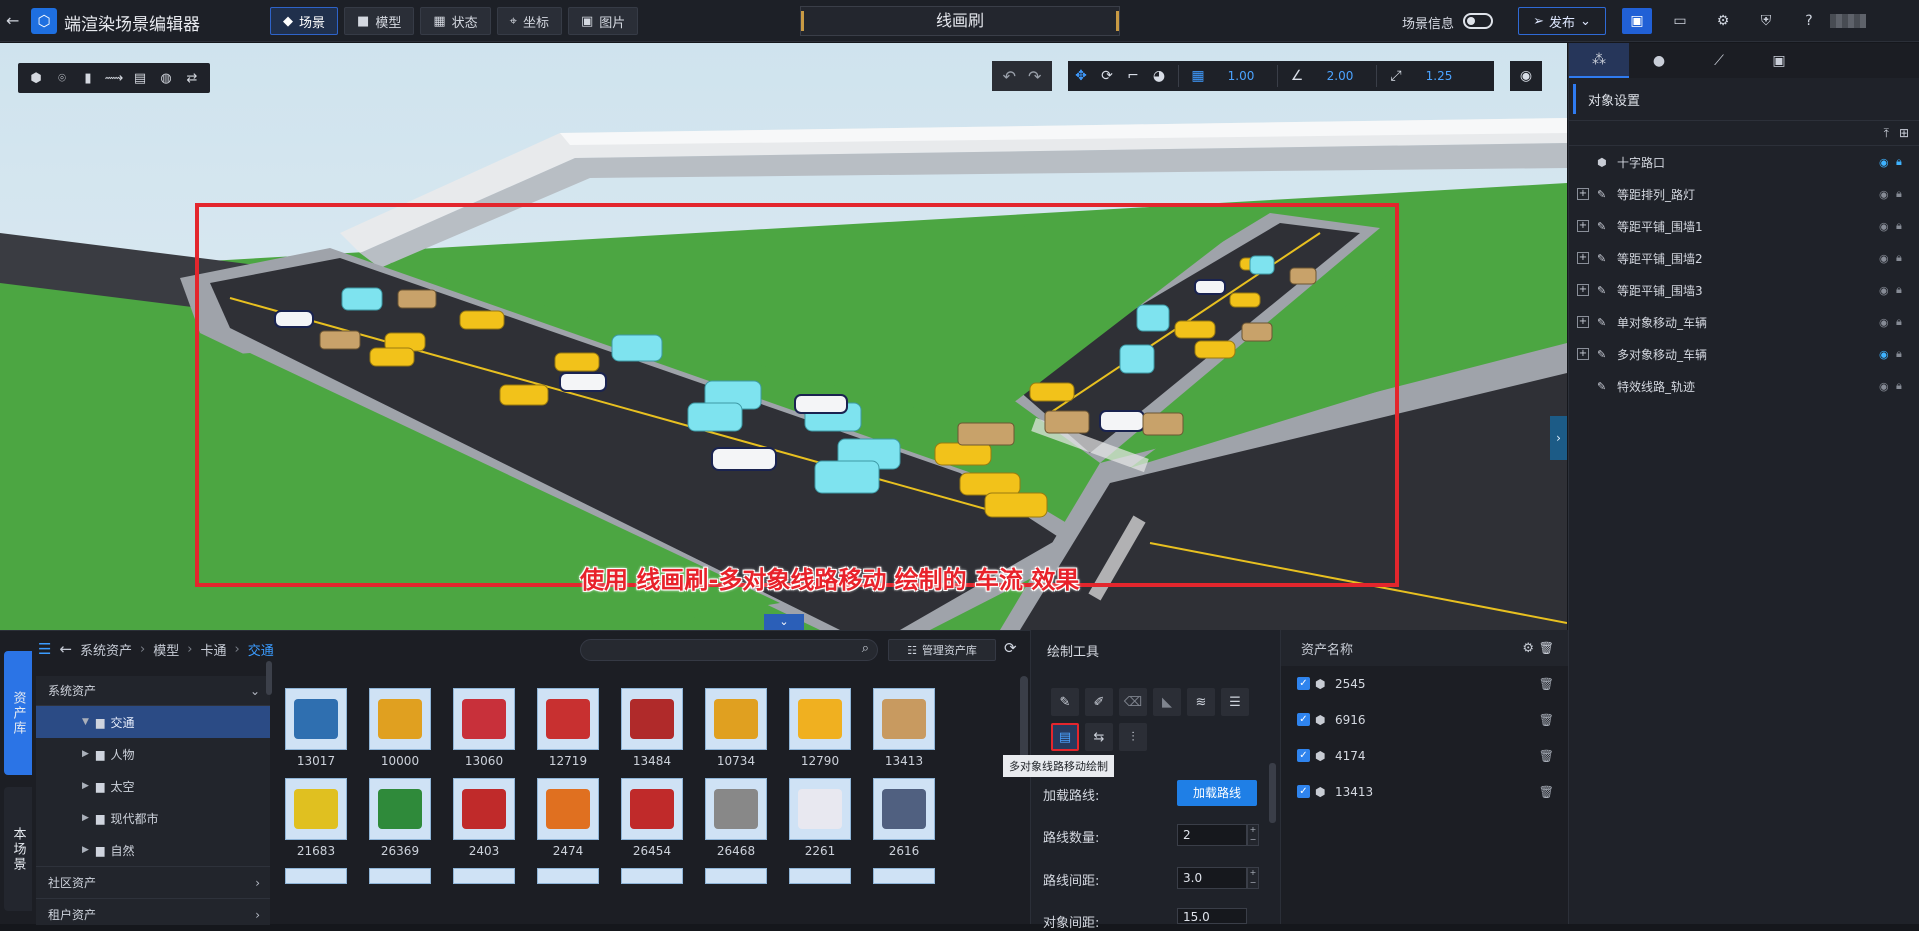 The width and height of the screenshot is (1919, 931). I want to click on eraser-button: ⌫, so click(1133, 702).